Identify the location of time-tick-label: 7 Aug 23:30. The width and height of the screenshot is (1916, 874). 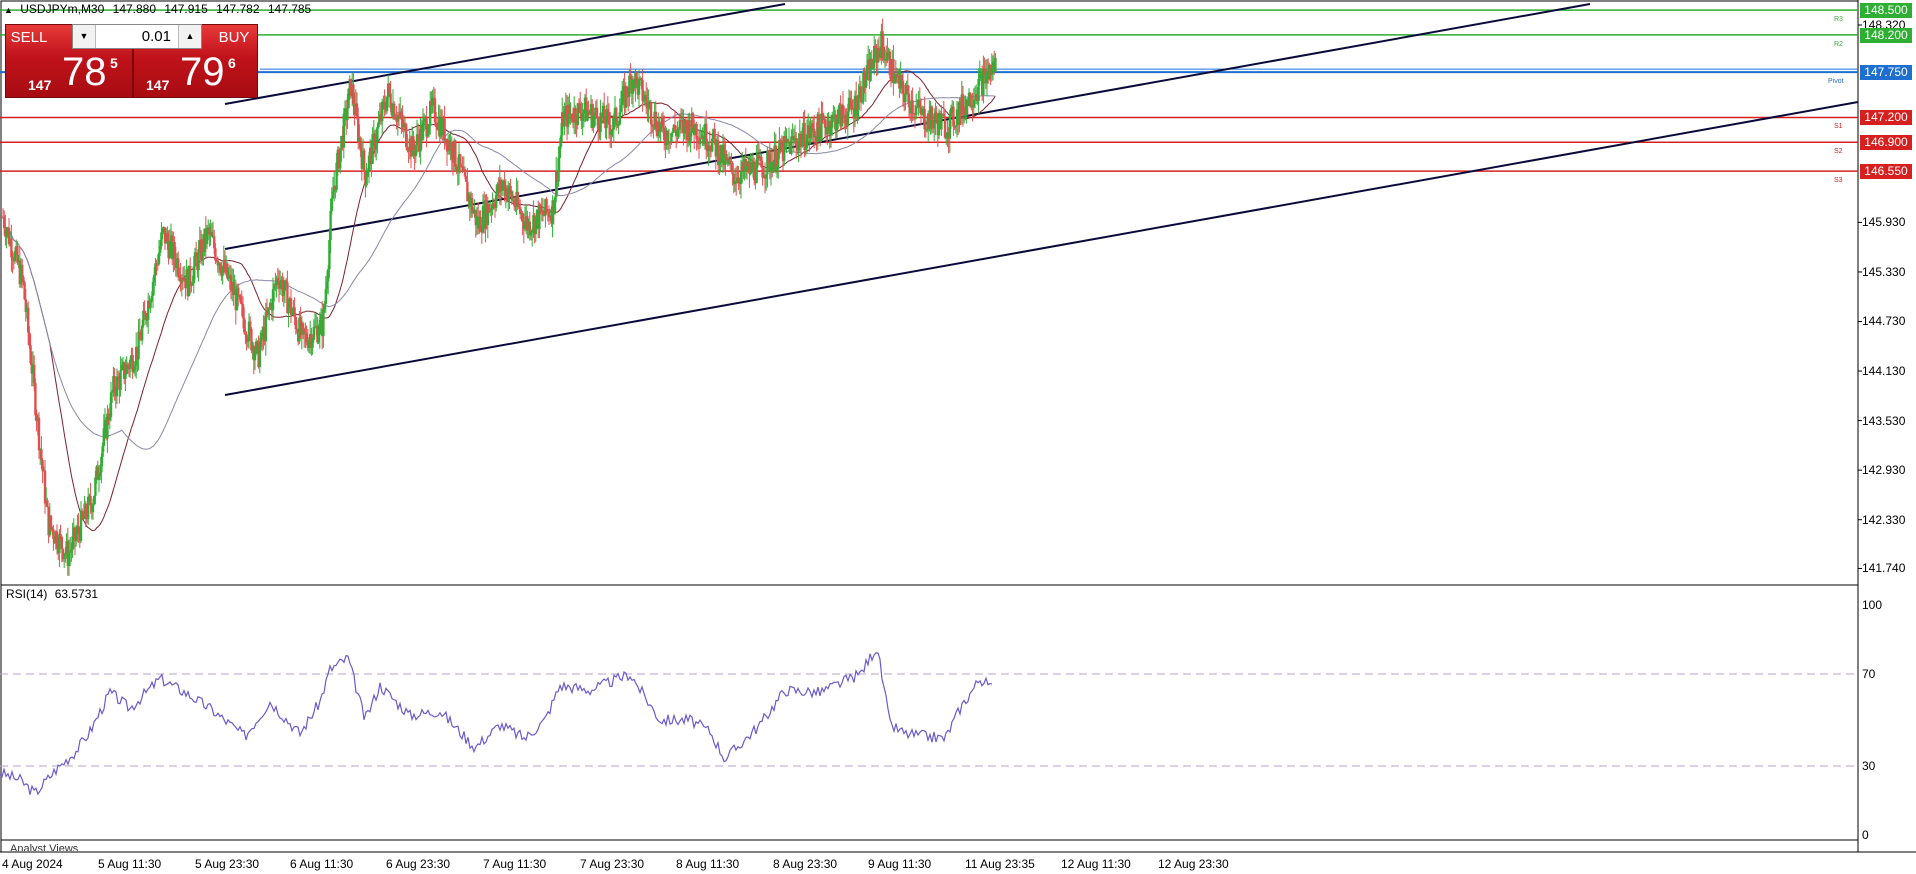
(612, 864).